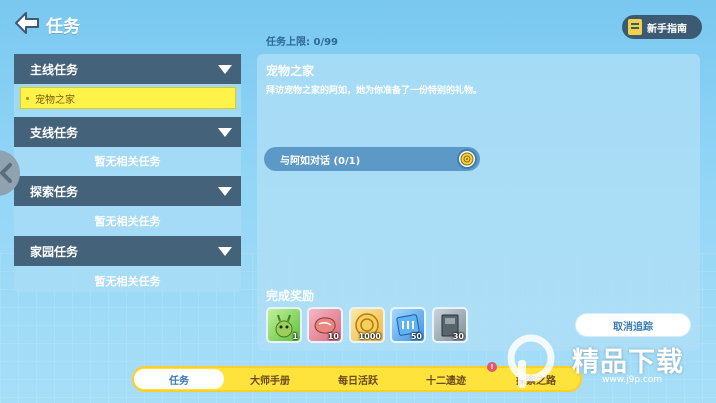 Image resolution: width=716 pixels, height=403 pixels. I want to click on quest-title: 宠物之家, so click(290, 71).